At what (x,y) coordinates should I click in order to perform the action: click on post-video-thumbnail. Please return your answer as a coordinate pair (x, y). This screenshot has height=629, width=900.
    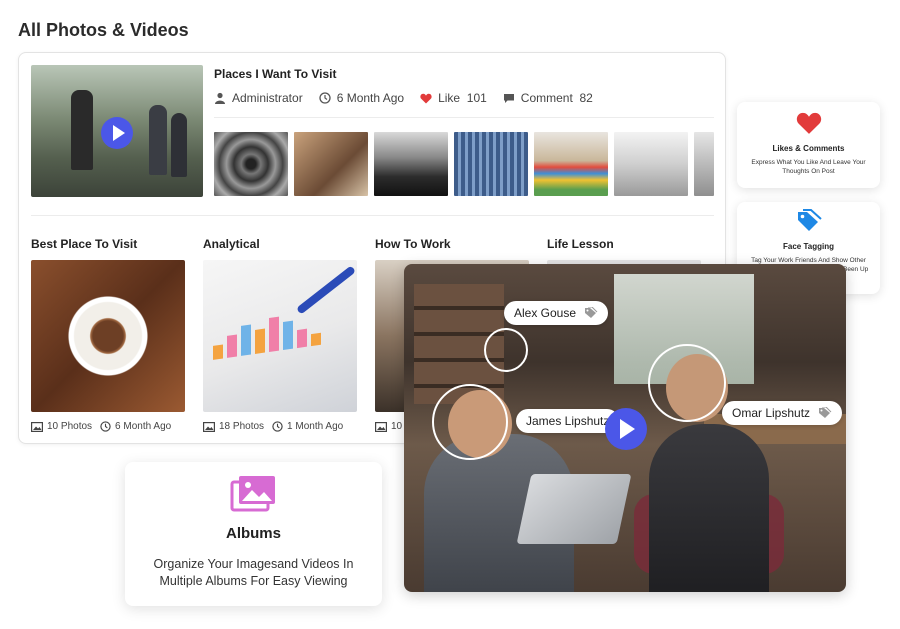
    Looking at the image, I should click on (117, 131).